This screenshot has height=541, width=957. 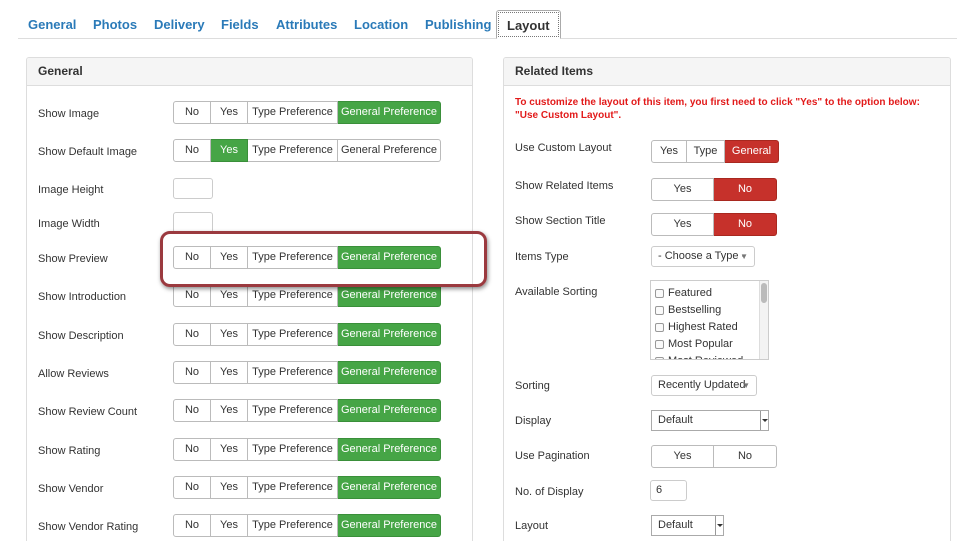 I want to click on chevron-down-icon: ▼, so click(x=746, y=385).